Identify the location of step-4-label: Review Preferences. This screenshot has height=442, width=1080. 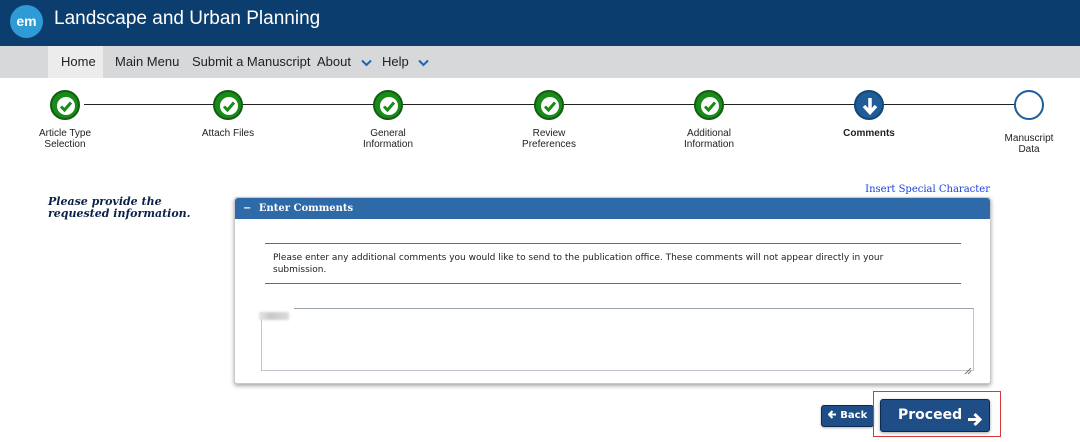
(549, 139).